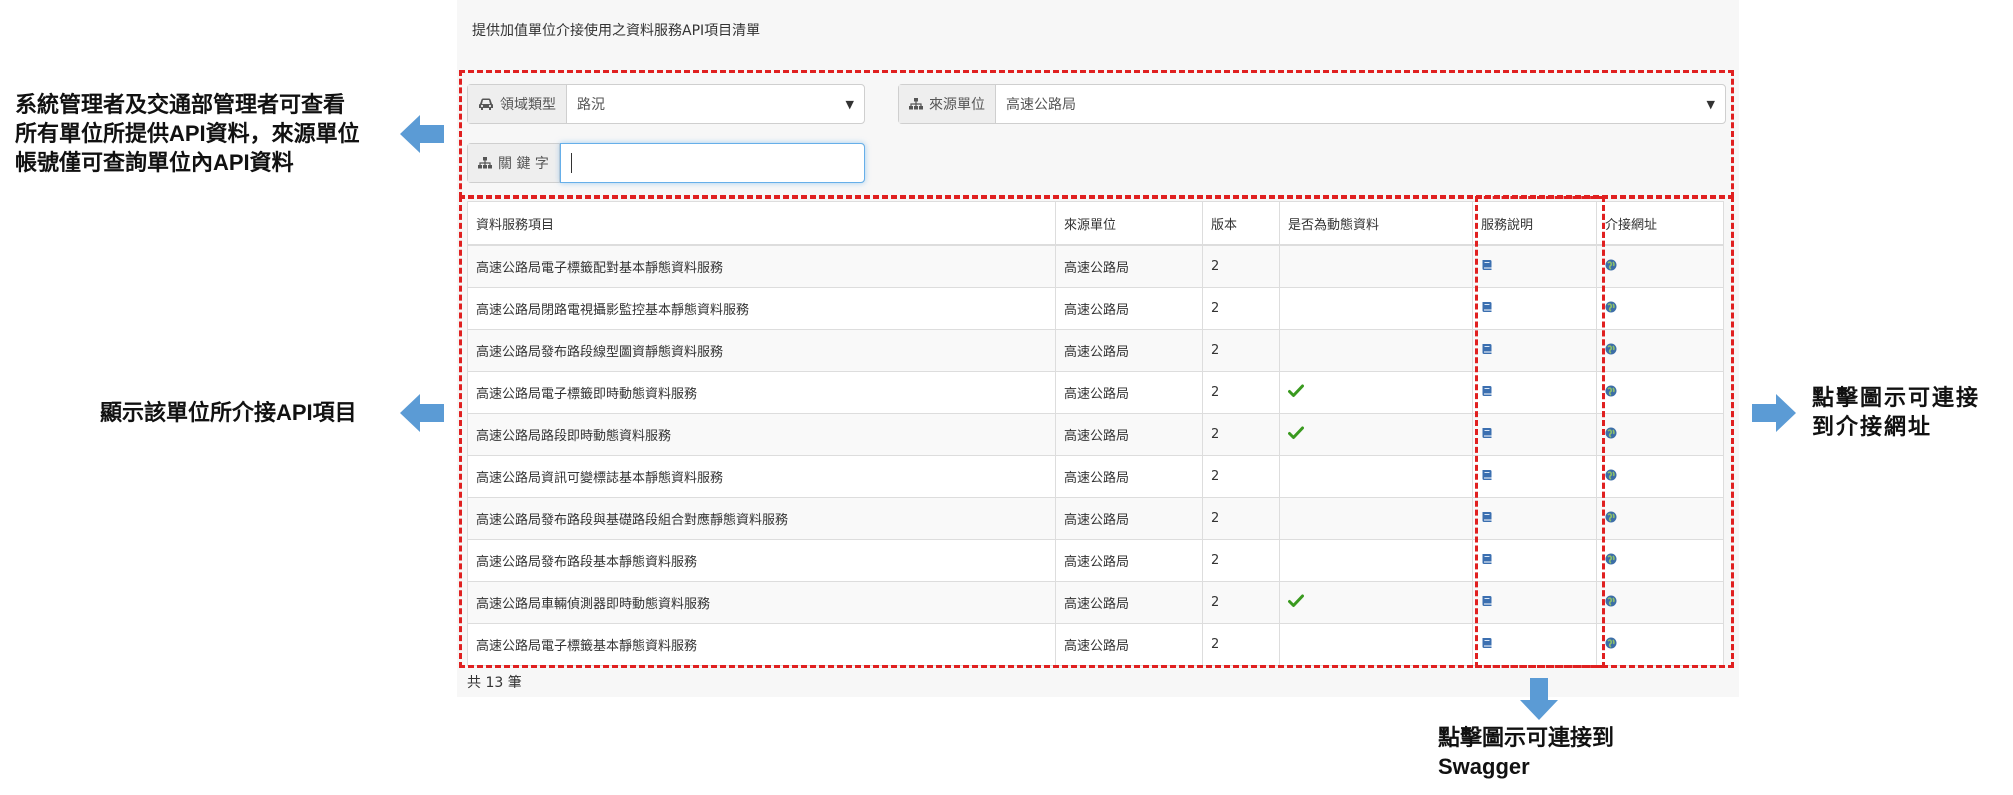 The image size is (2013, 795). Describe the element at coordinates (494, 683) in the screenshot. I see `total-count: 共 13 筆` at that location.